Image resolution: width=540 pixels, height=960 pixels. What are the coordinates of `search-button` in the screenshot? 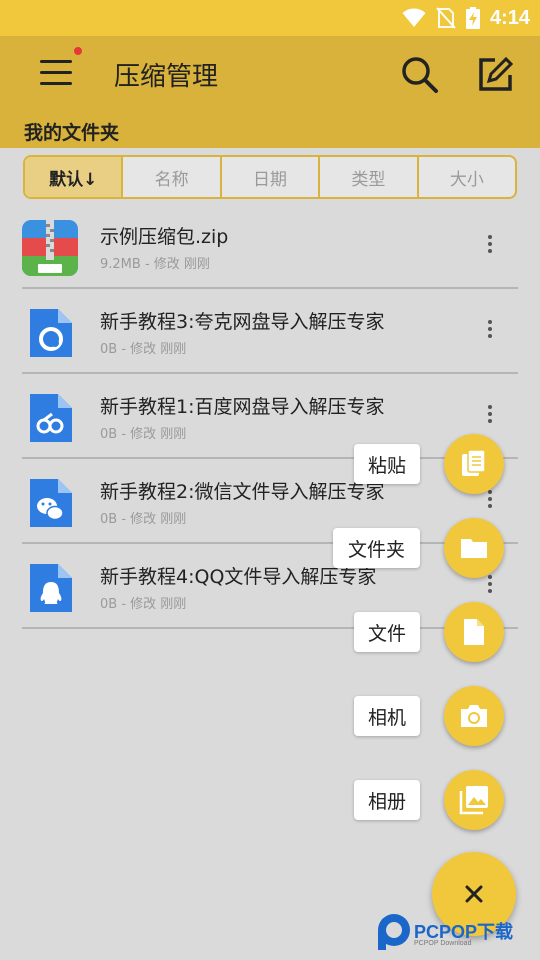 It's located at (420, 75).